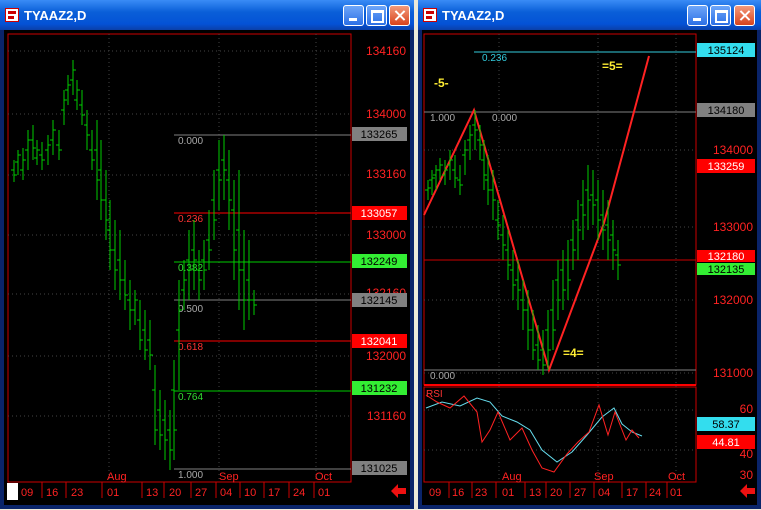 Image resolution: width=761 pixels, height=510 pixels. What do you see at coordinates (655, 493) in the screenshot?
I see `date-label: 24` at bounding box center [655, 493].